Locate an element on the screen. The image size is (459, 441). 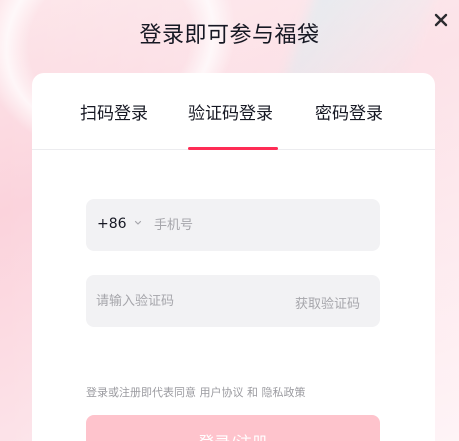
phone-field: +86 is located at coordinates (233, 225).